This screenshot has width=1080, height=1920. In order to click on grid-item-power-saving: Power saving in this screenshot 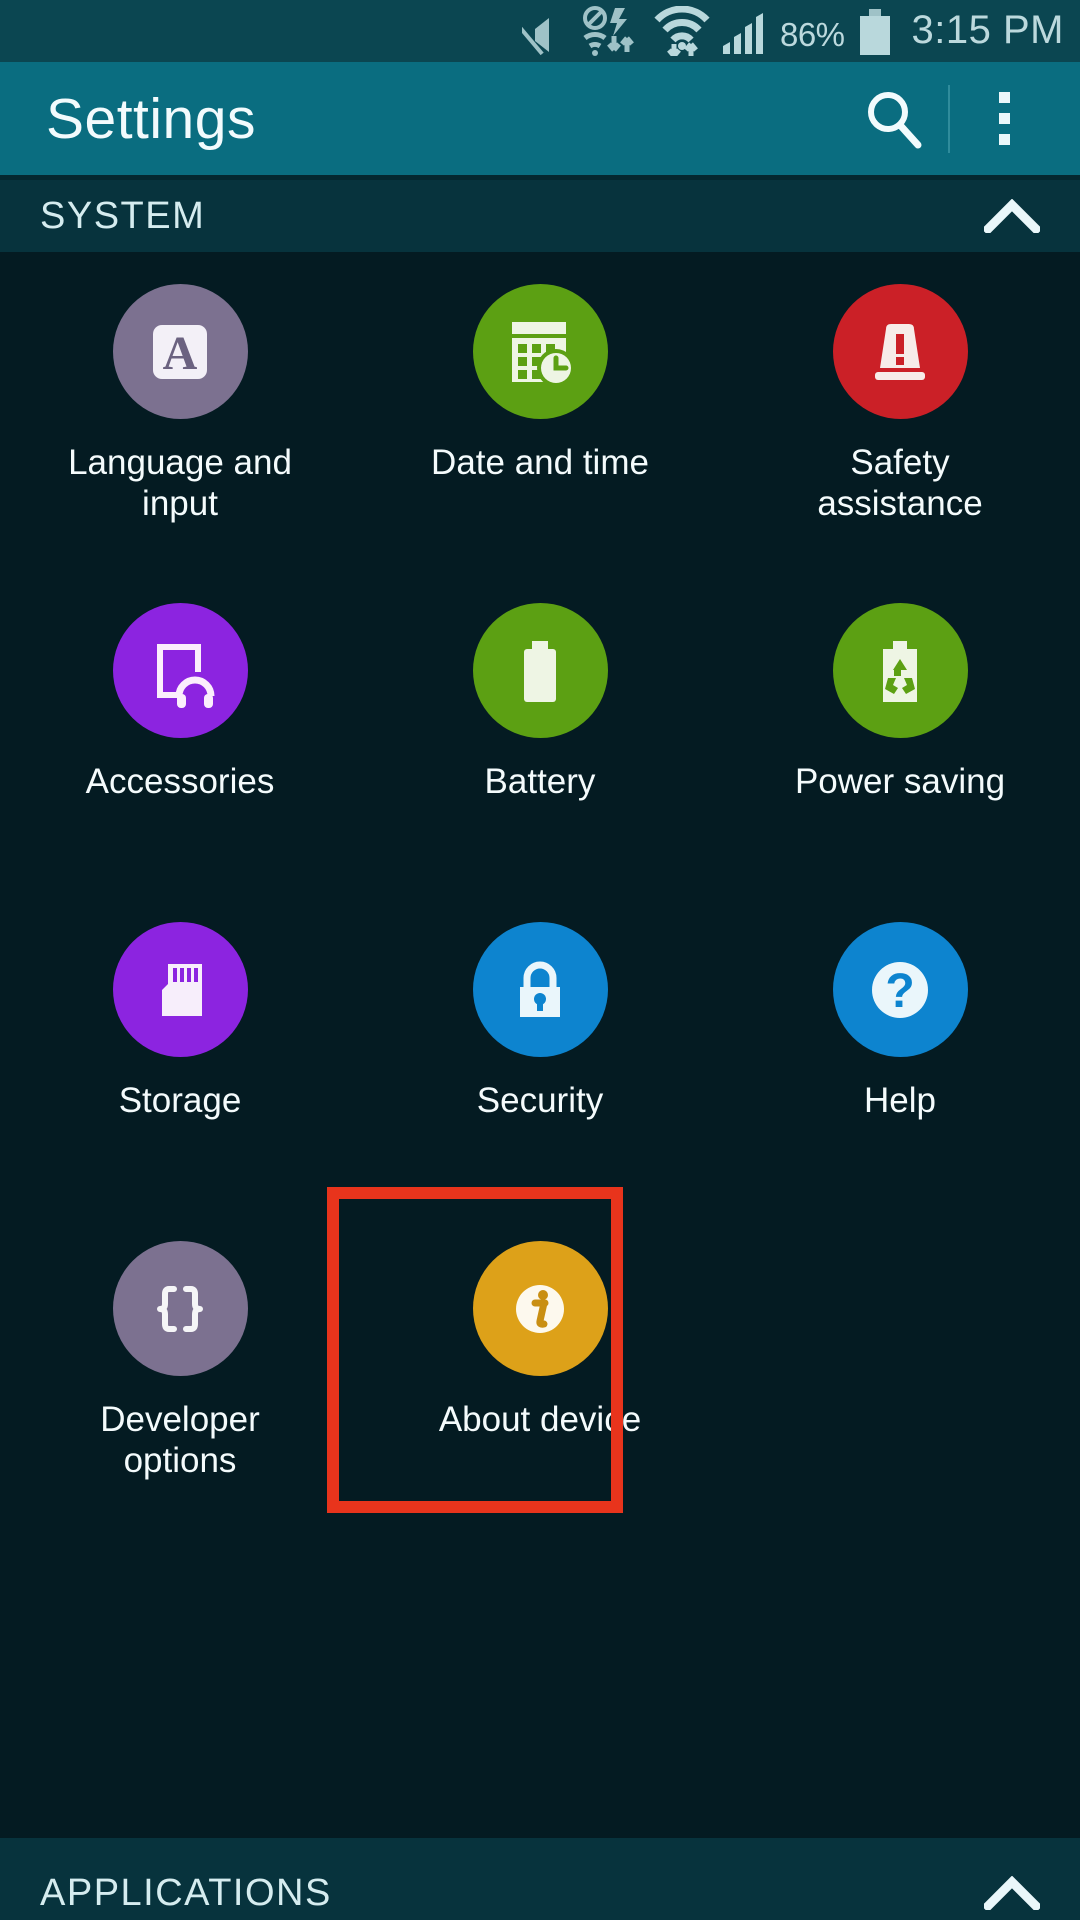, I will do `click(900, 730)`.